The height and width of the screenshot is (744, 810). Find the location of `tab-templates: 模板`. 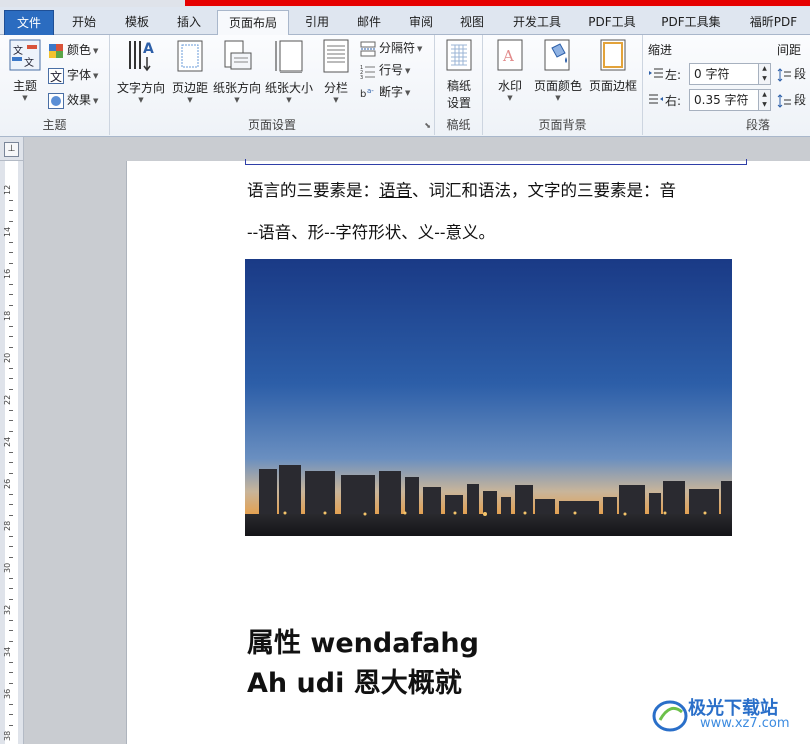

tab-templates: 模板 is located at coordinates (137, 22).